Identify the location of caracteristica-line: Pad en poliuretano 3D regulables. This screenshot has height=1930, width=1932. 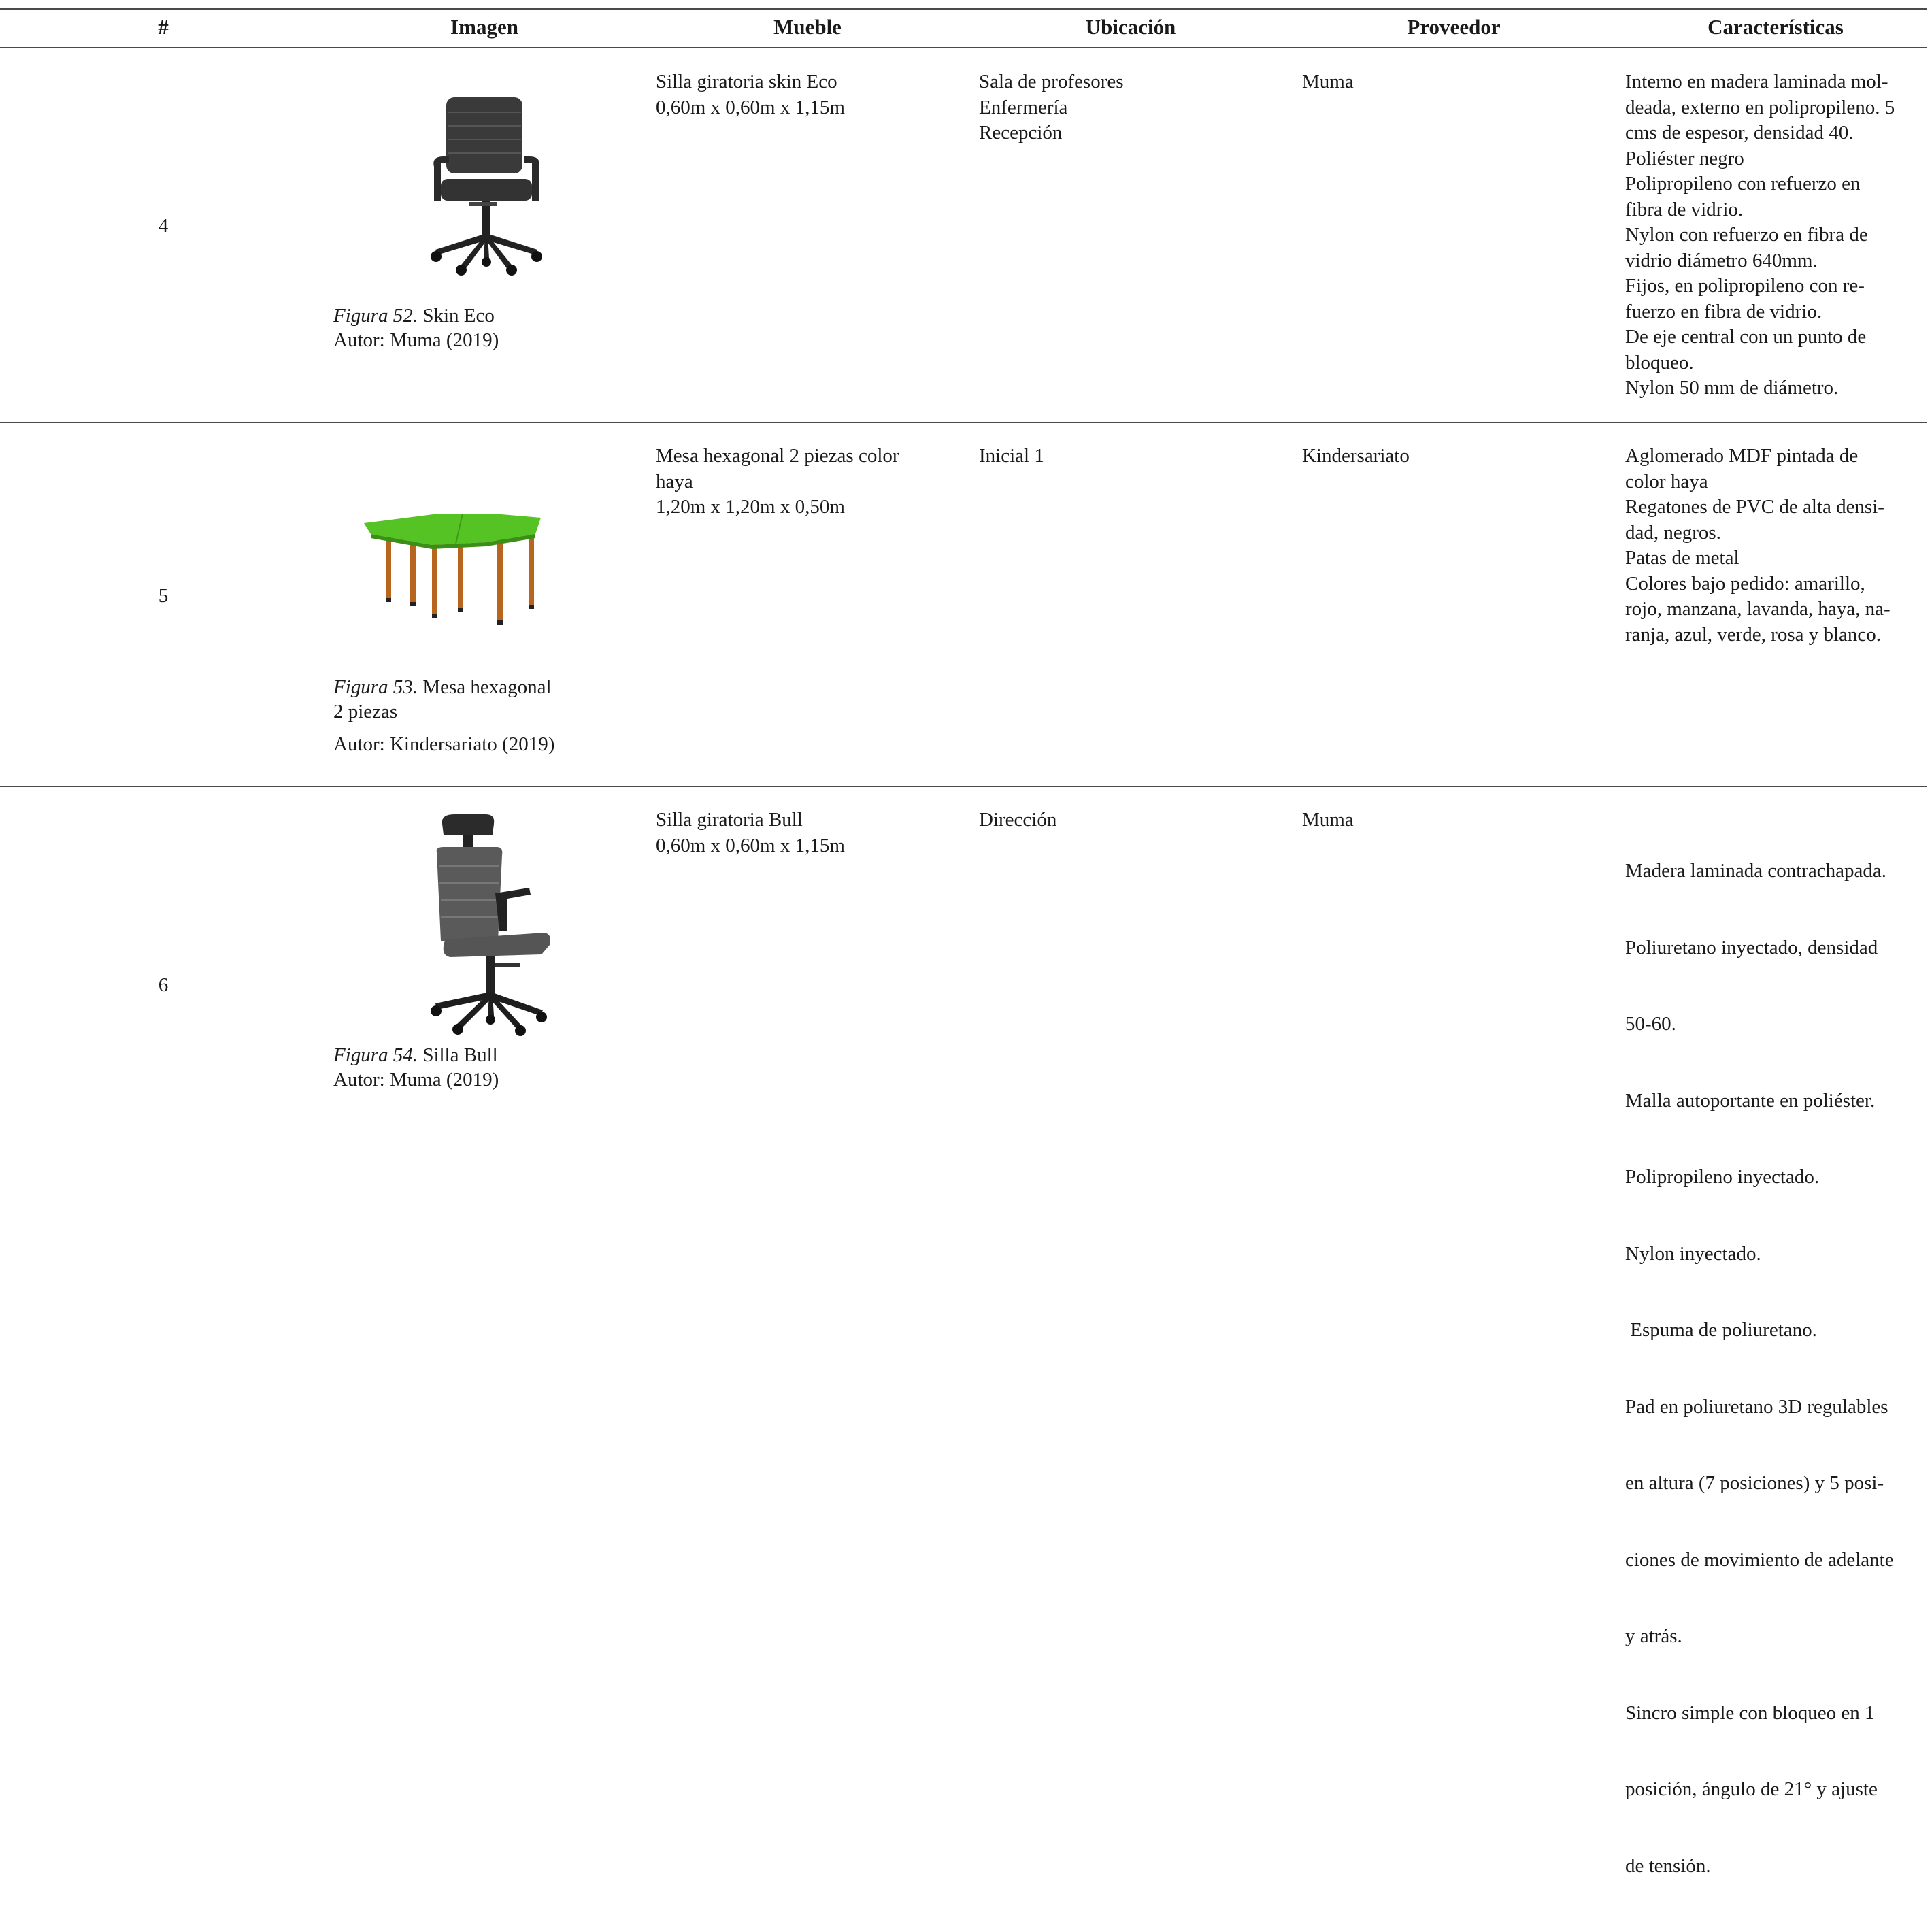
(1756, 1406).